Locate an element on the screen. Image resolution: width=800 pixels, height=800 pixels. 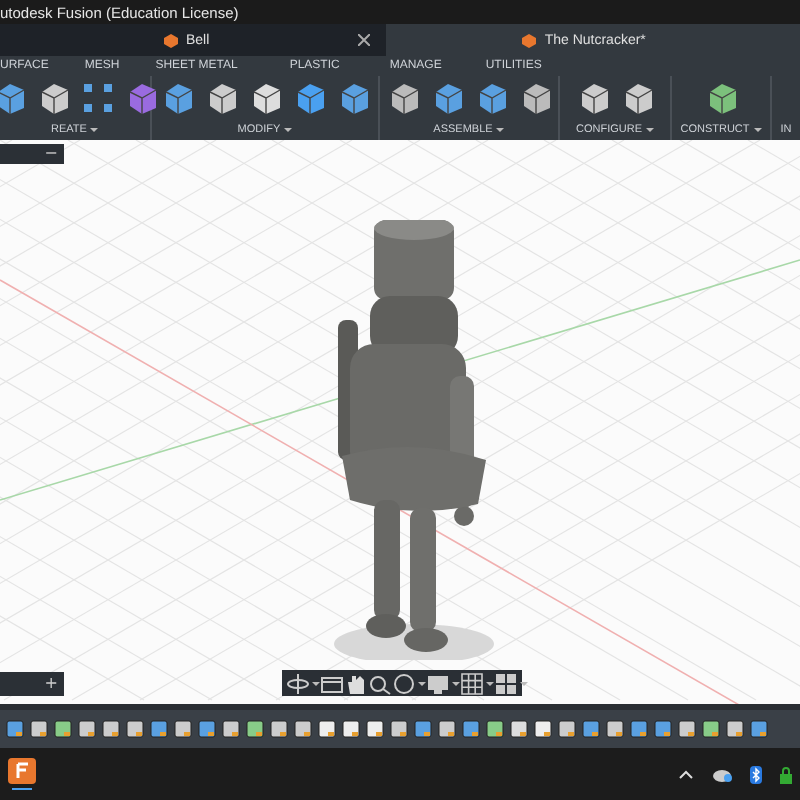
close-icon is located at coordinates (364, 40).